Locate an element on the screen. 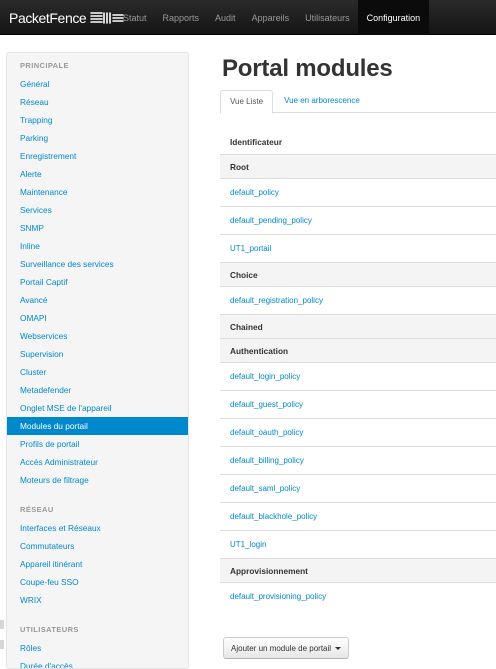  sidebar-item-commutateurs: Commutateurs is located at coordinates (97, 546).